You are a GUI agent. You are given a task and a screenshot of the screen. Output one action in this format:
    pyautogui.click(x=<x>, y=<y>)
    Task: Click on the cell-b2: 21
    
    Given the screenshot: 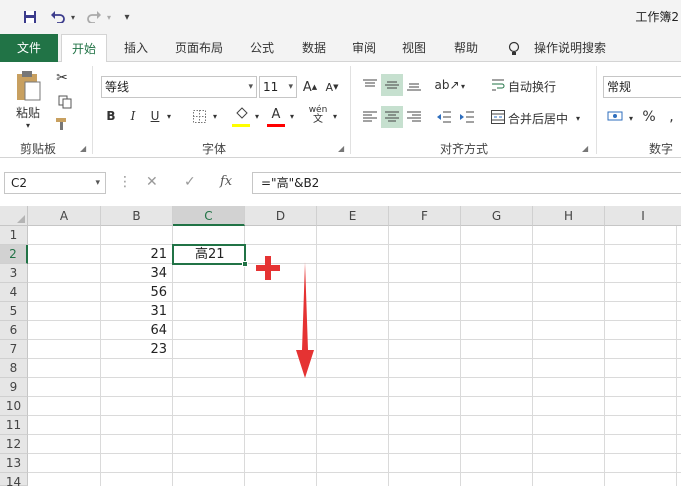 What is the action you would take?
    pyautogui.click(x=137, y=254)
    